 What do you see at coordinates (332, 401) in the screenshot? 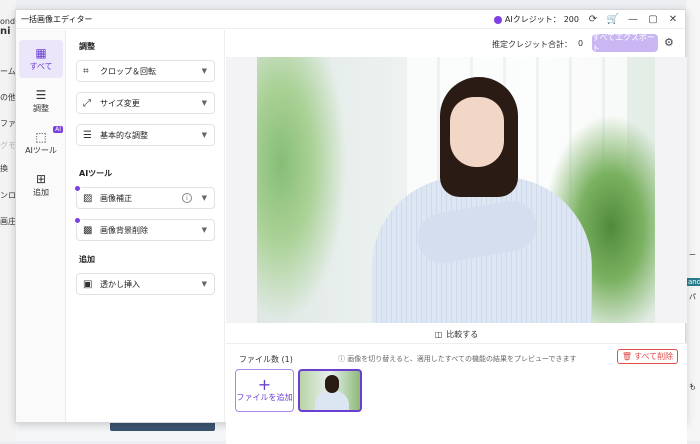
I see `thumb-shirt` at bounding box center [332, 401].